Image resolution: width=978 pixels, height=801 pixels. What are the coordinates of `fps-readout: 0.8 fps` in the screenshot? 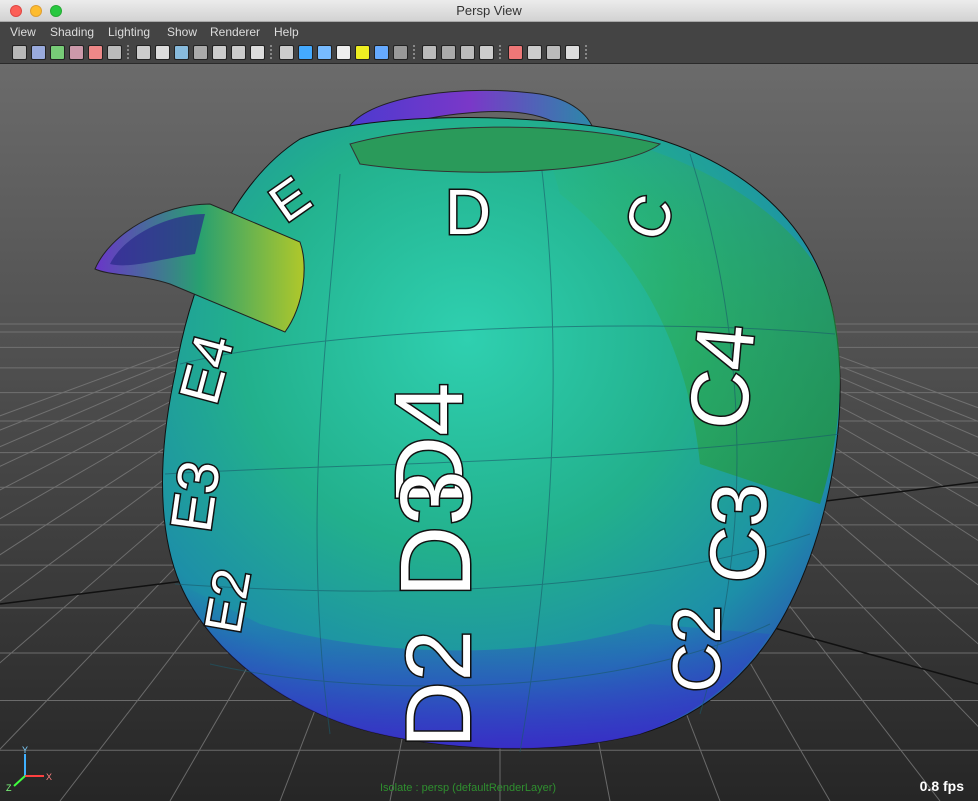 It's located at (941, 786).